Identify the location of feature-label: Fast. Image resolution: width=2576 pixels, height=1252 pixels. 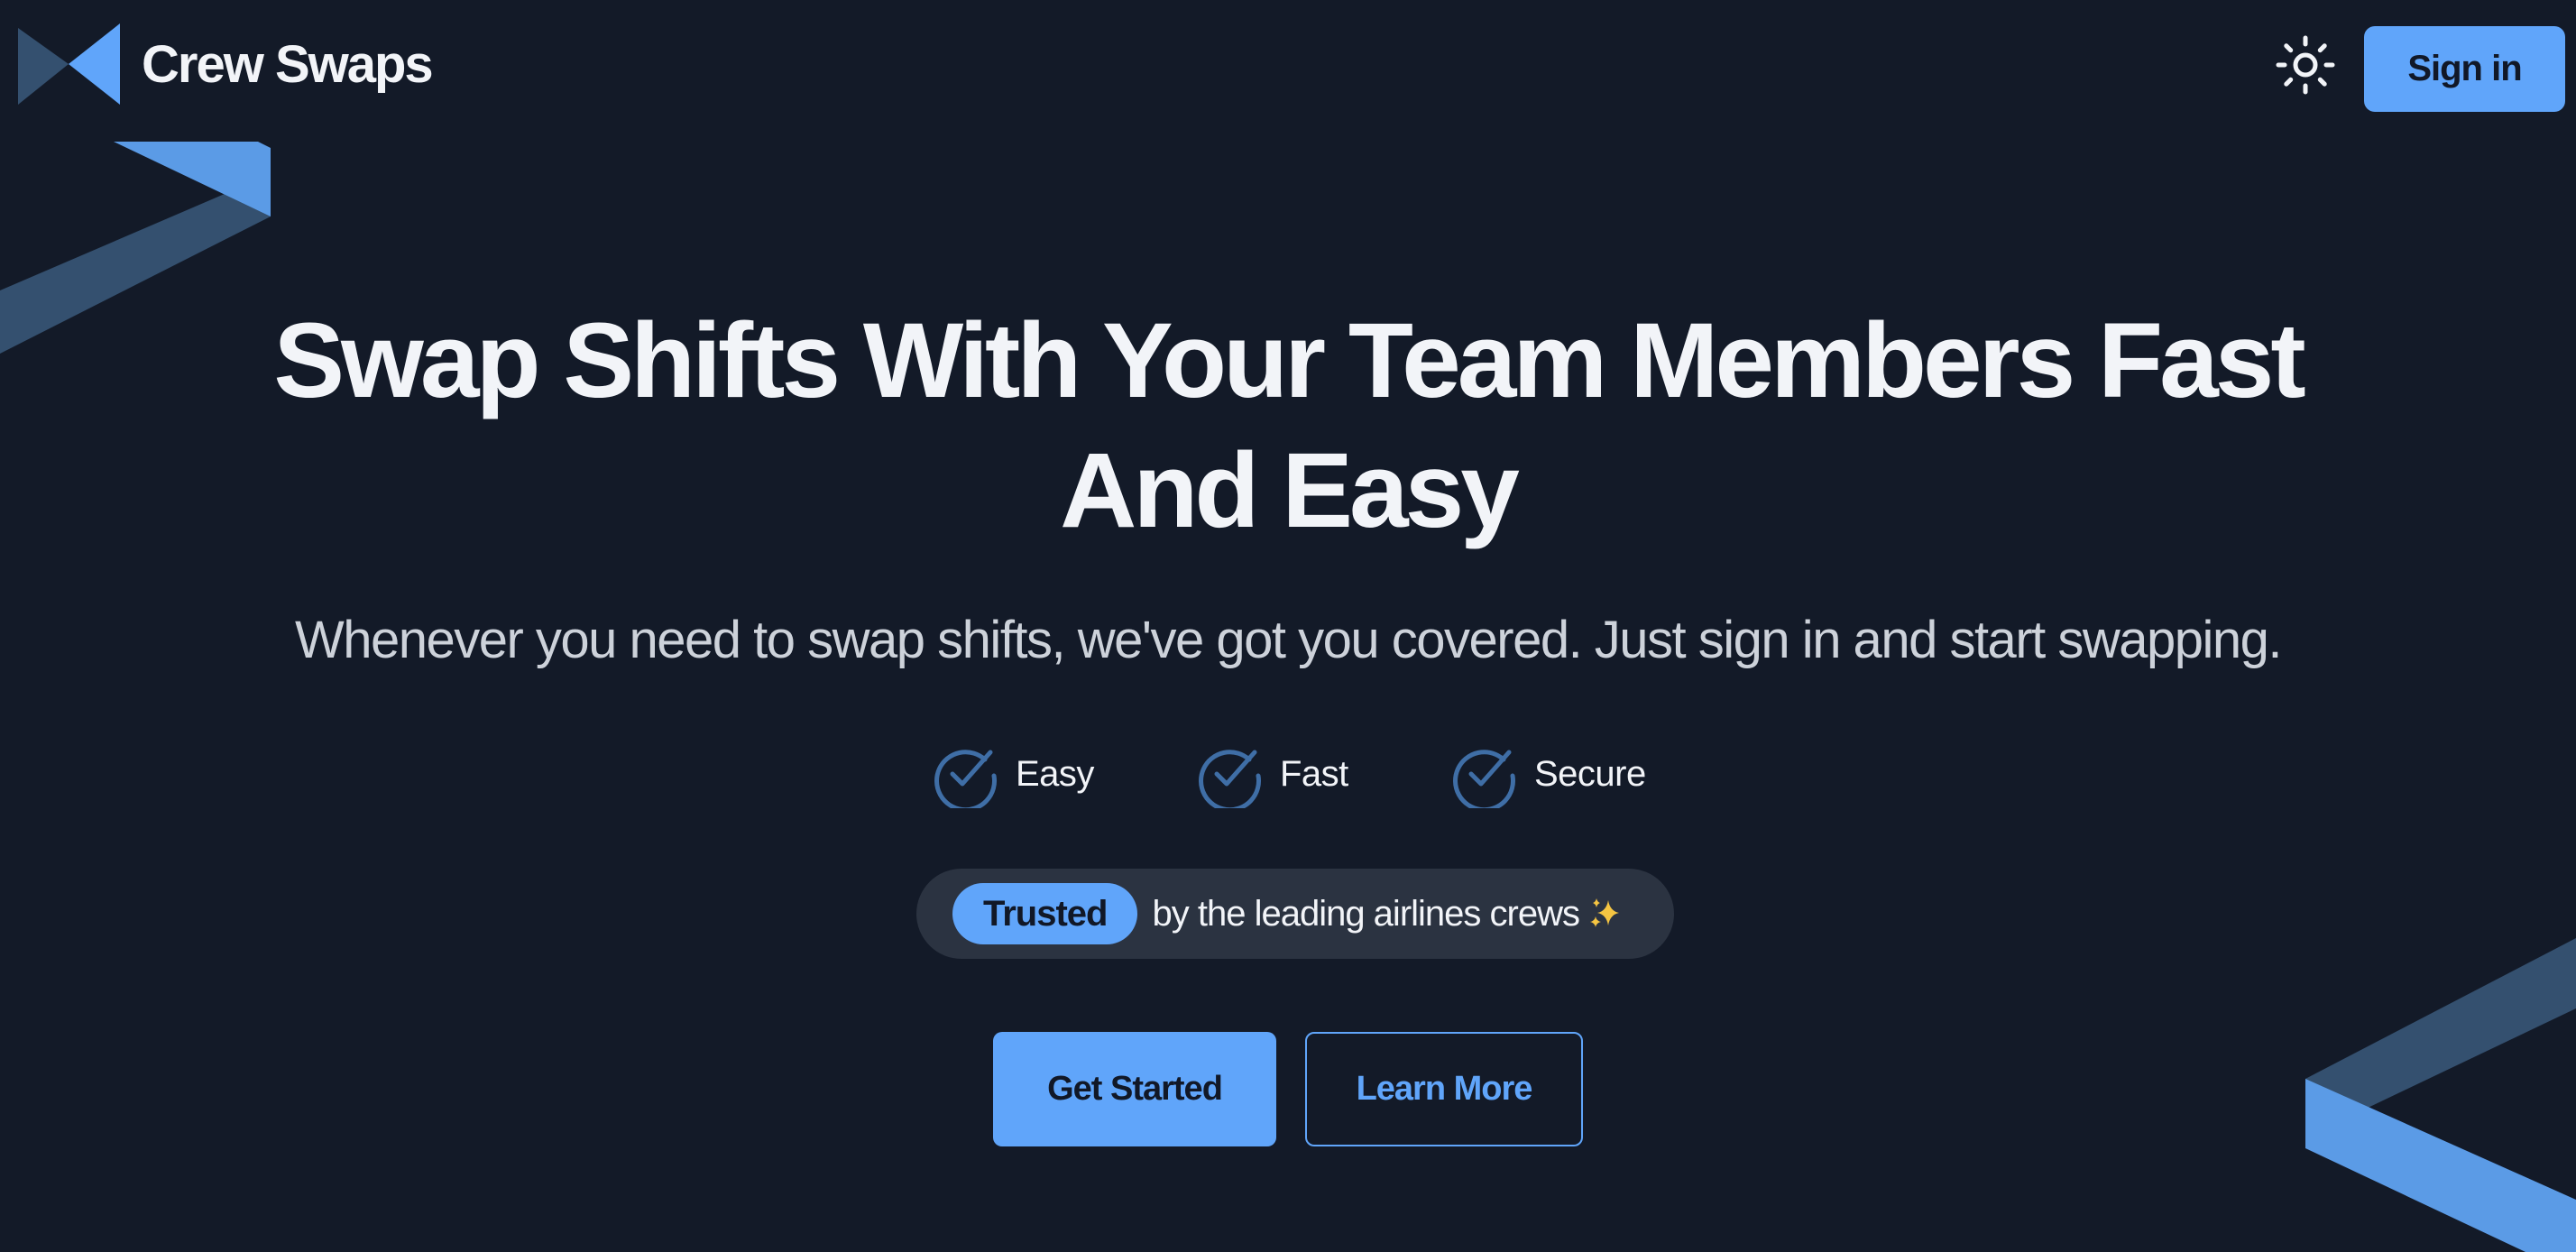
(1314, 773).